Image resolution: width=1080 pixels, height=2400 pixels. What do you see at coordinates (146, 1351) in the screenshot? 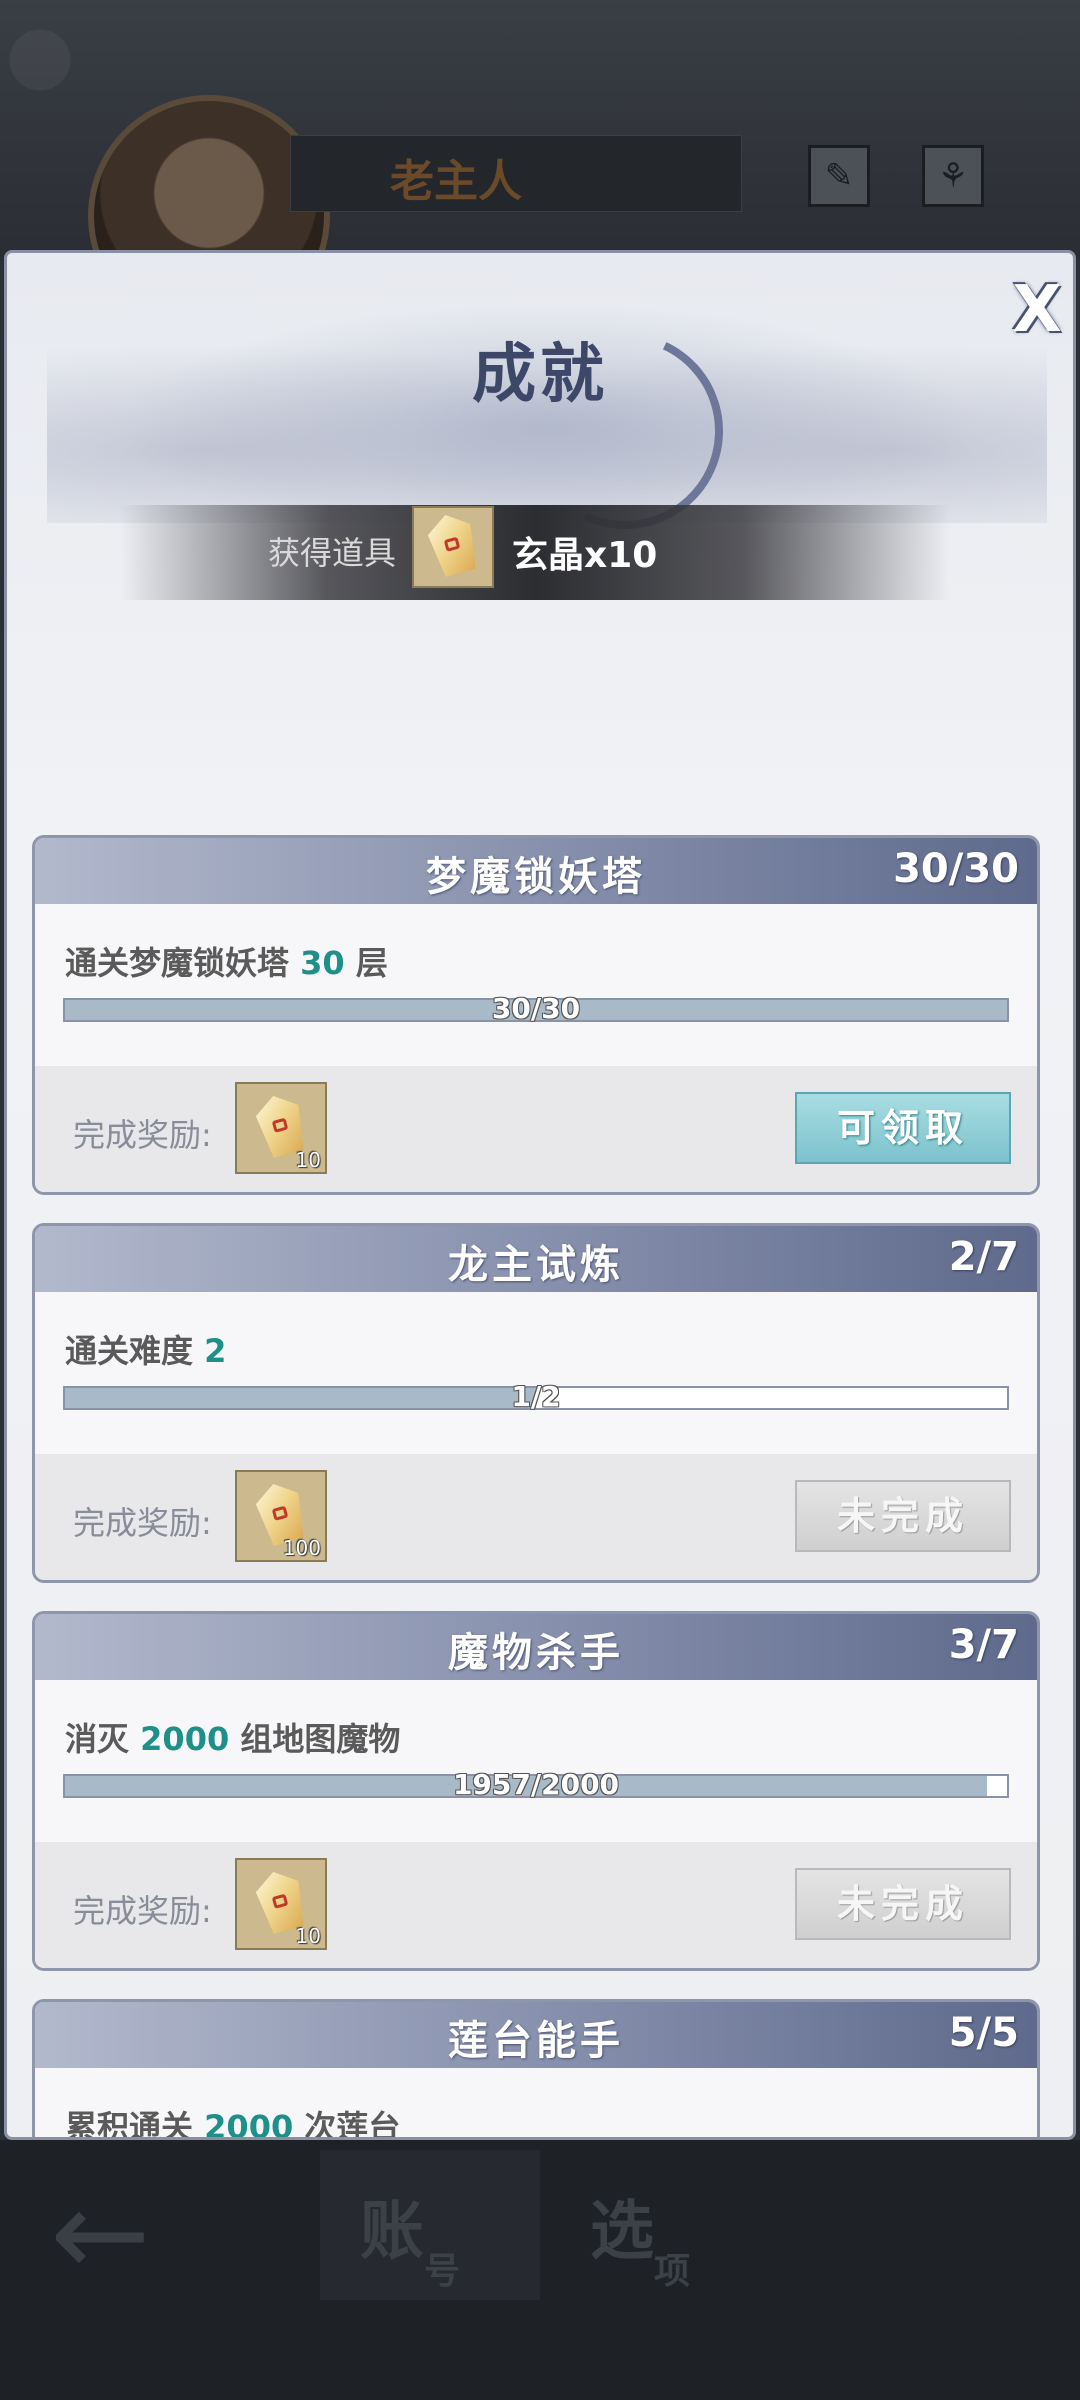
I see `card-description: 通关难度 2` at bounding box center [146, 1351].